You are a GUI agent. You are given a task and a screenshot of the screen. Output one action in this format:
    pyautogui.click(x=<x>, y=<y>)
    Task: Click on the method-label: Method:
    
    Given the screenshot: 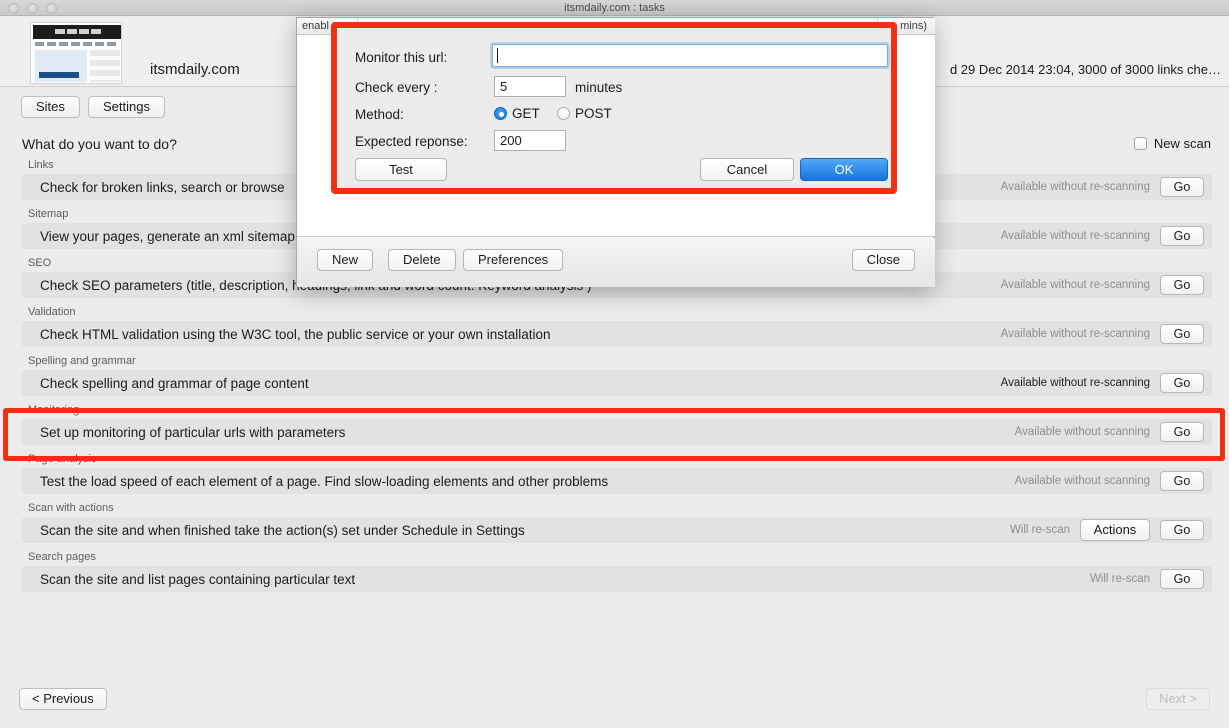 What is the action you would take?
    pyautogui.click(x=379, y=114)
    